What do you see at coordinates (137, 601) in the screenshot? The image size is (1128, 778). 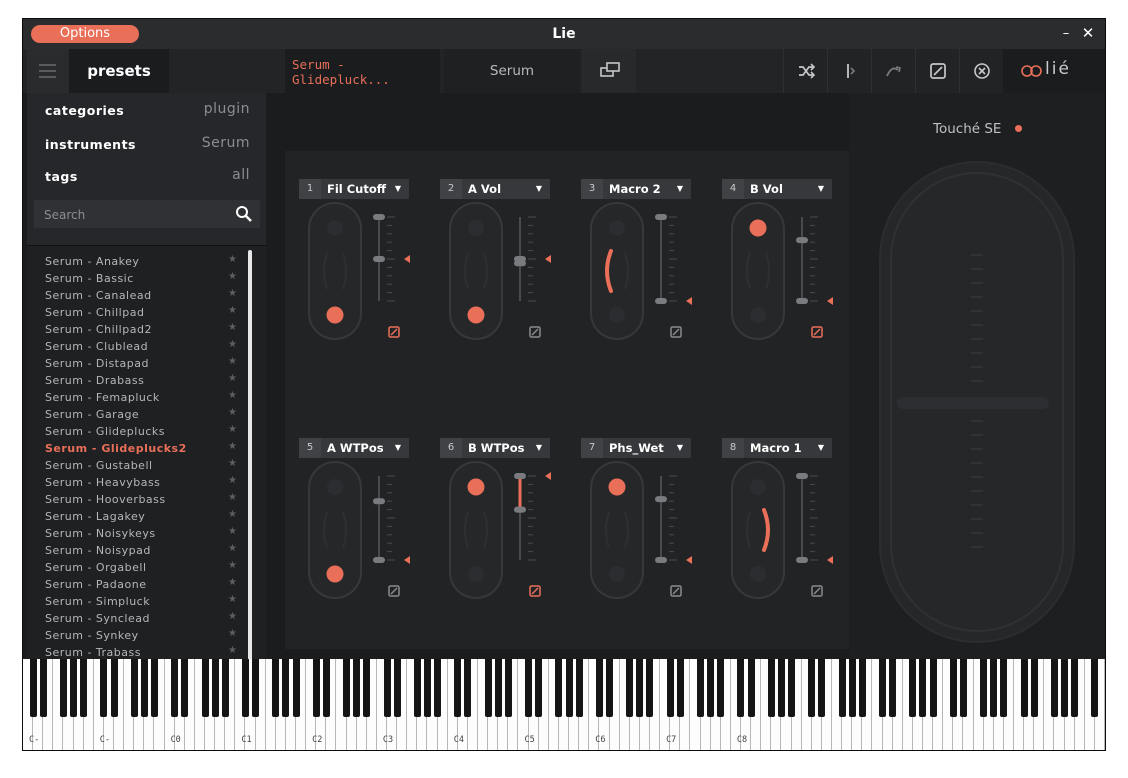 I see `list-item: Serum - Simpluck ★` at bounding box center [137, 601].